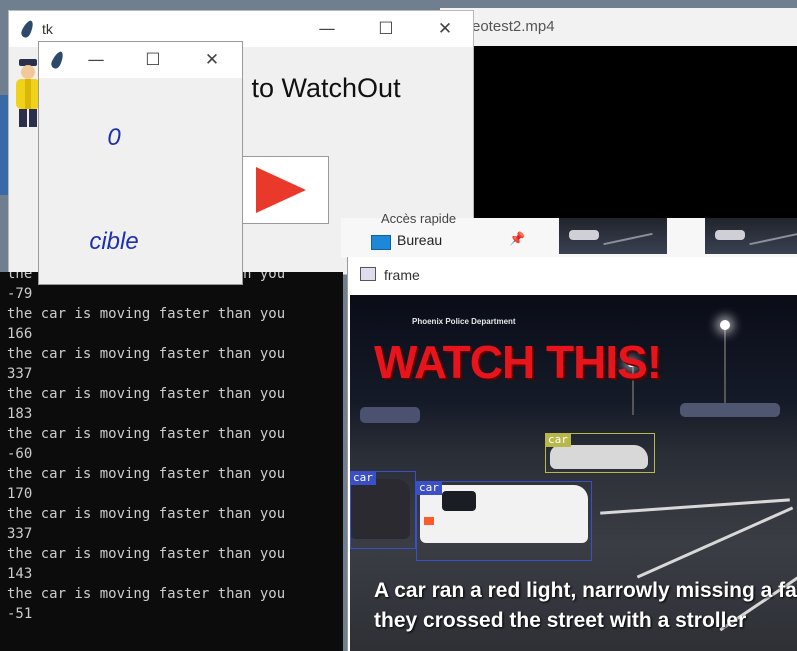  What do you see at coordinates (114, 241) in the screenshot?
I see `target-label: cible` at bounding box center [114, 241].